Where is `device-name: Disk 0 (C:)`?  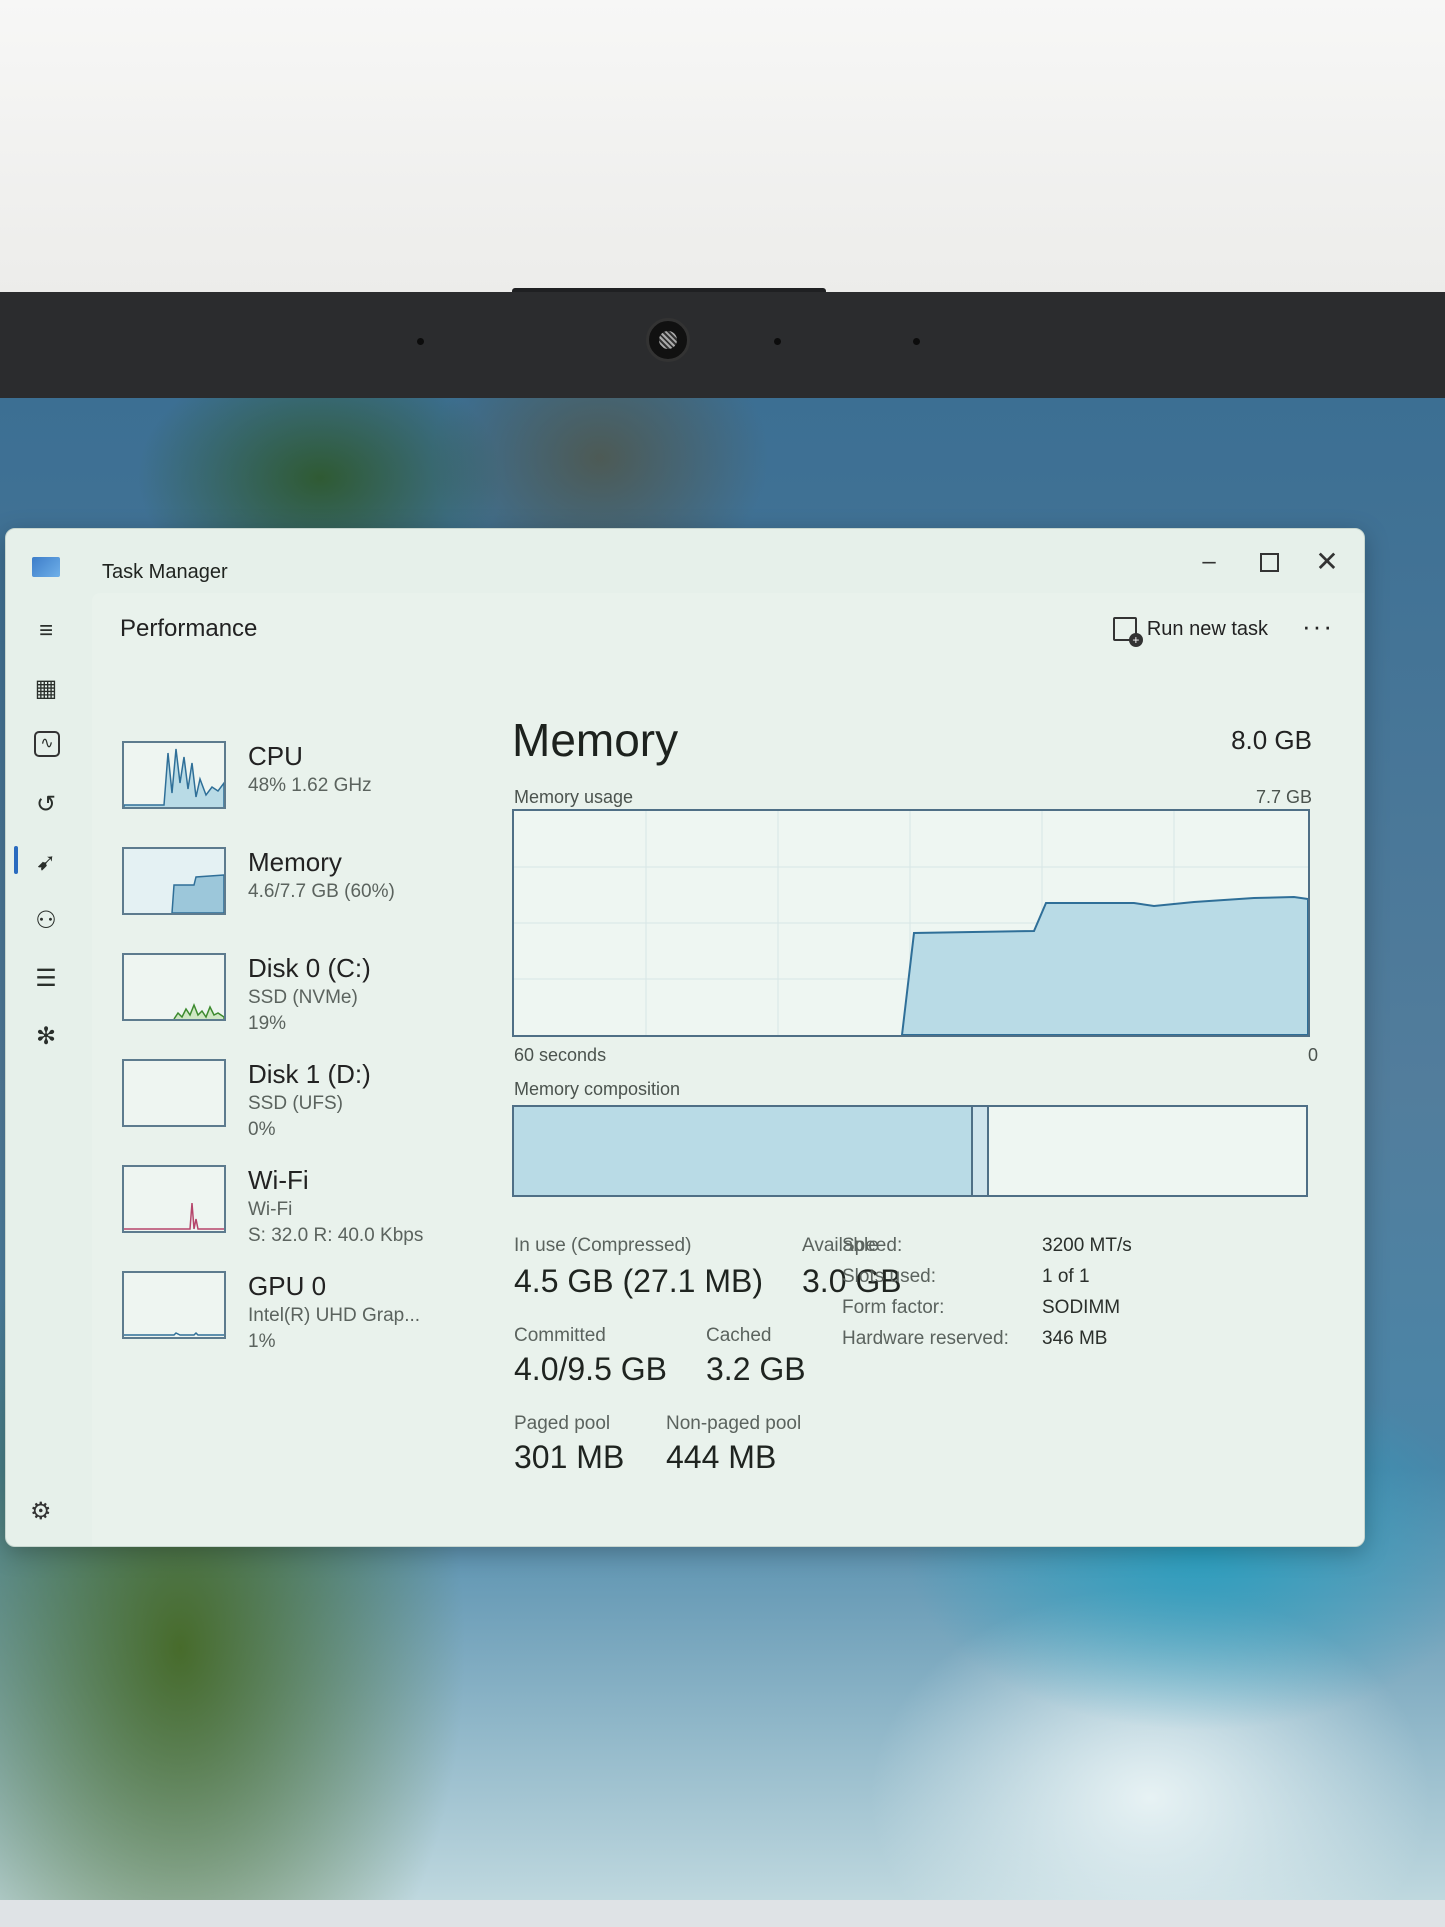
device-name: Disk 0 (C:) is located at coordinates (309, 968).